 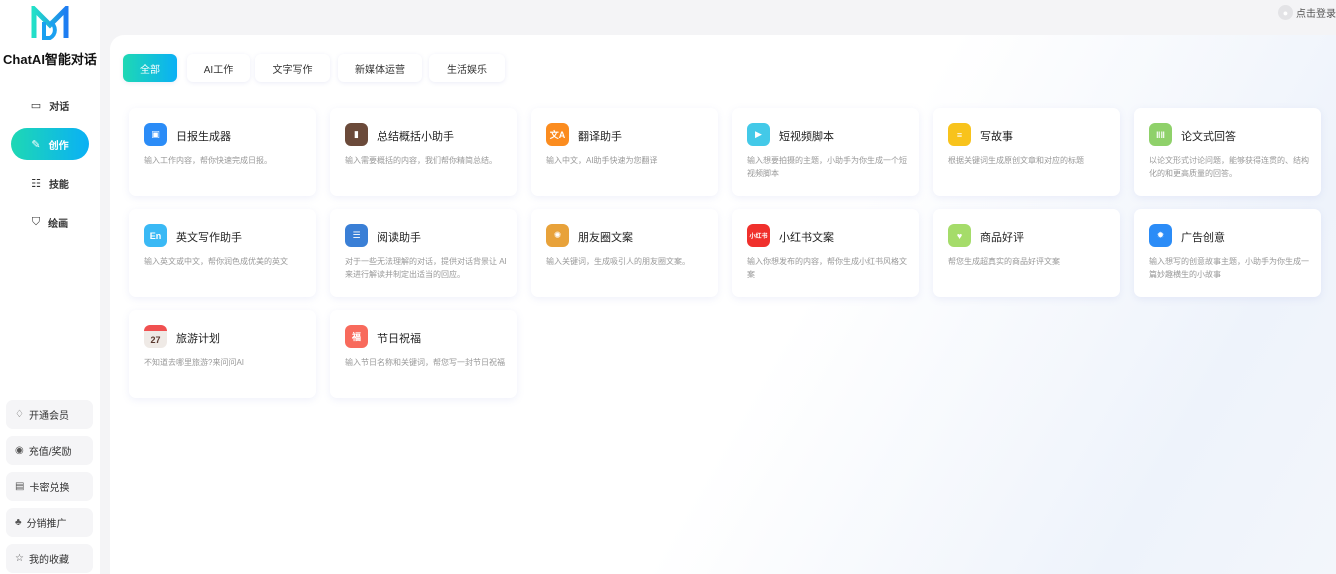 What do you see at coordinates (50, 23) in the screenshot?
I see `logo-icon` at bounding box center [50, 23].